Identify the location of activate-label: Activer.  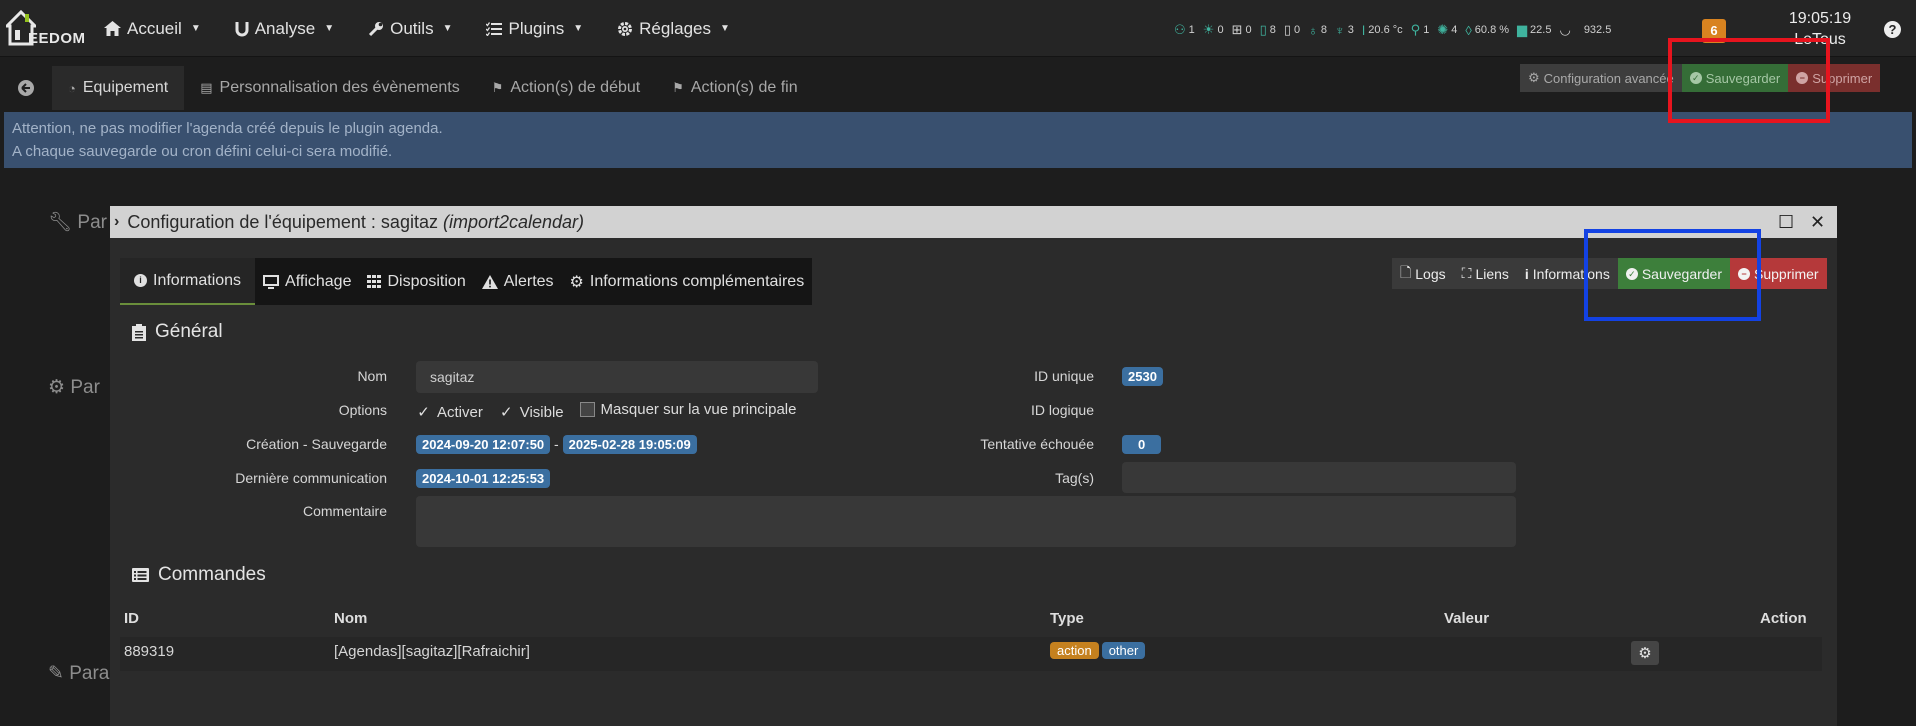
(460, 412).